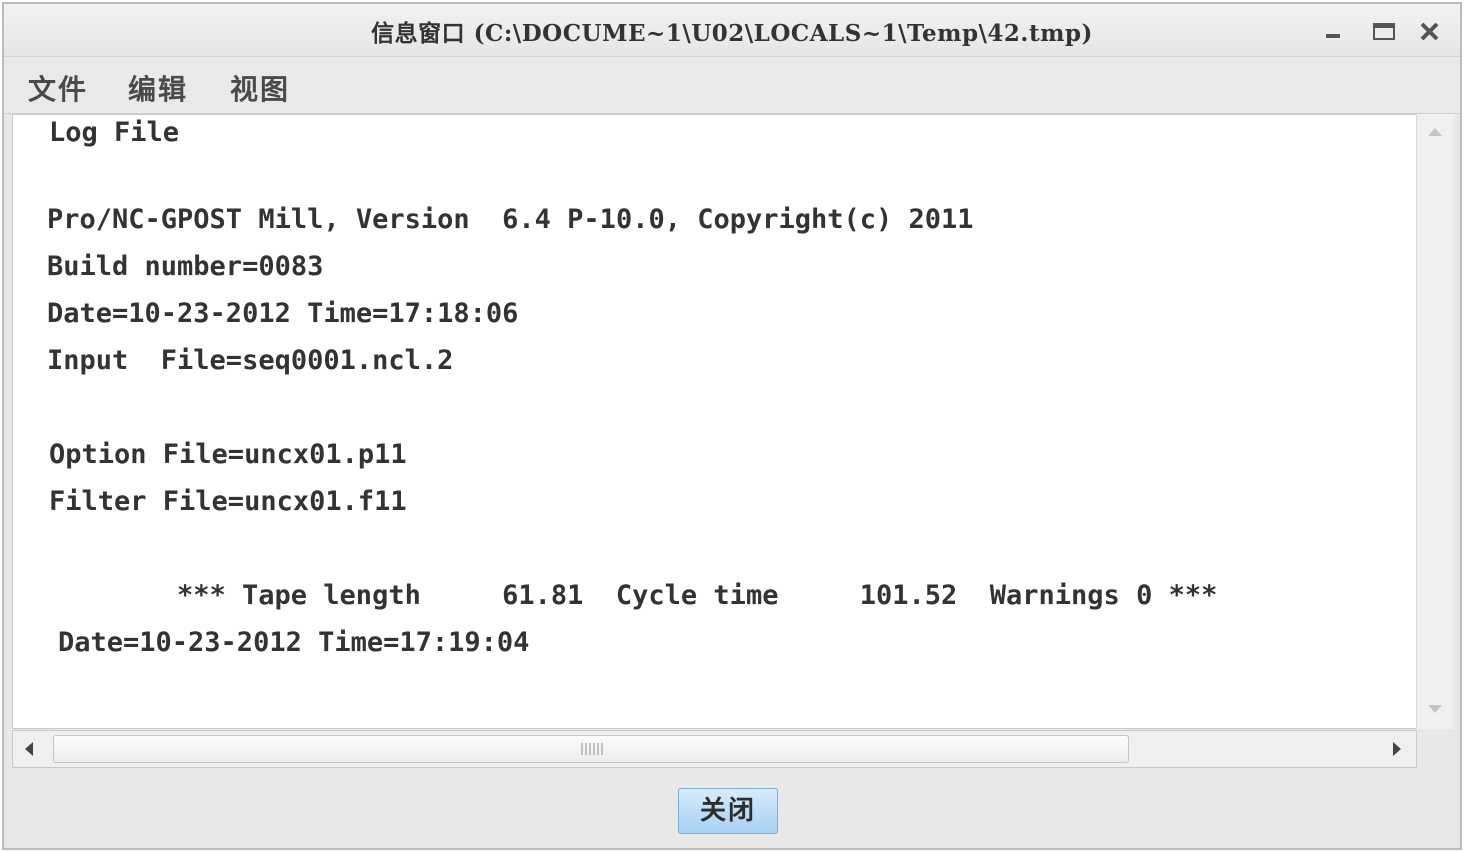  I want to click on arrow-left-icon, so click(29, 749).